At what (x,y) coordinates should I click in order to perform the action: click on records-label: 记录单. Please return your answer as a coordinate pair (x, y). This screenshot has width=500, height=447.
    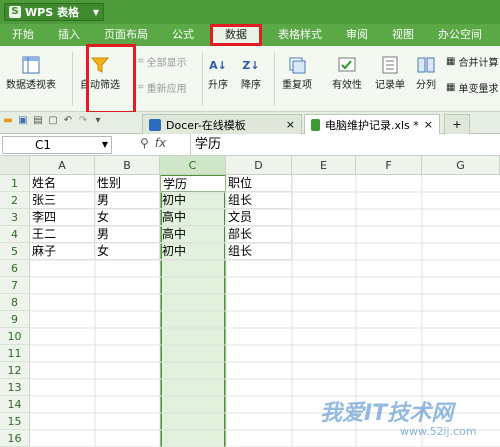
    Looking at the image, I should click on (390, 85).